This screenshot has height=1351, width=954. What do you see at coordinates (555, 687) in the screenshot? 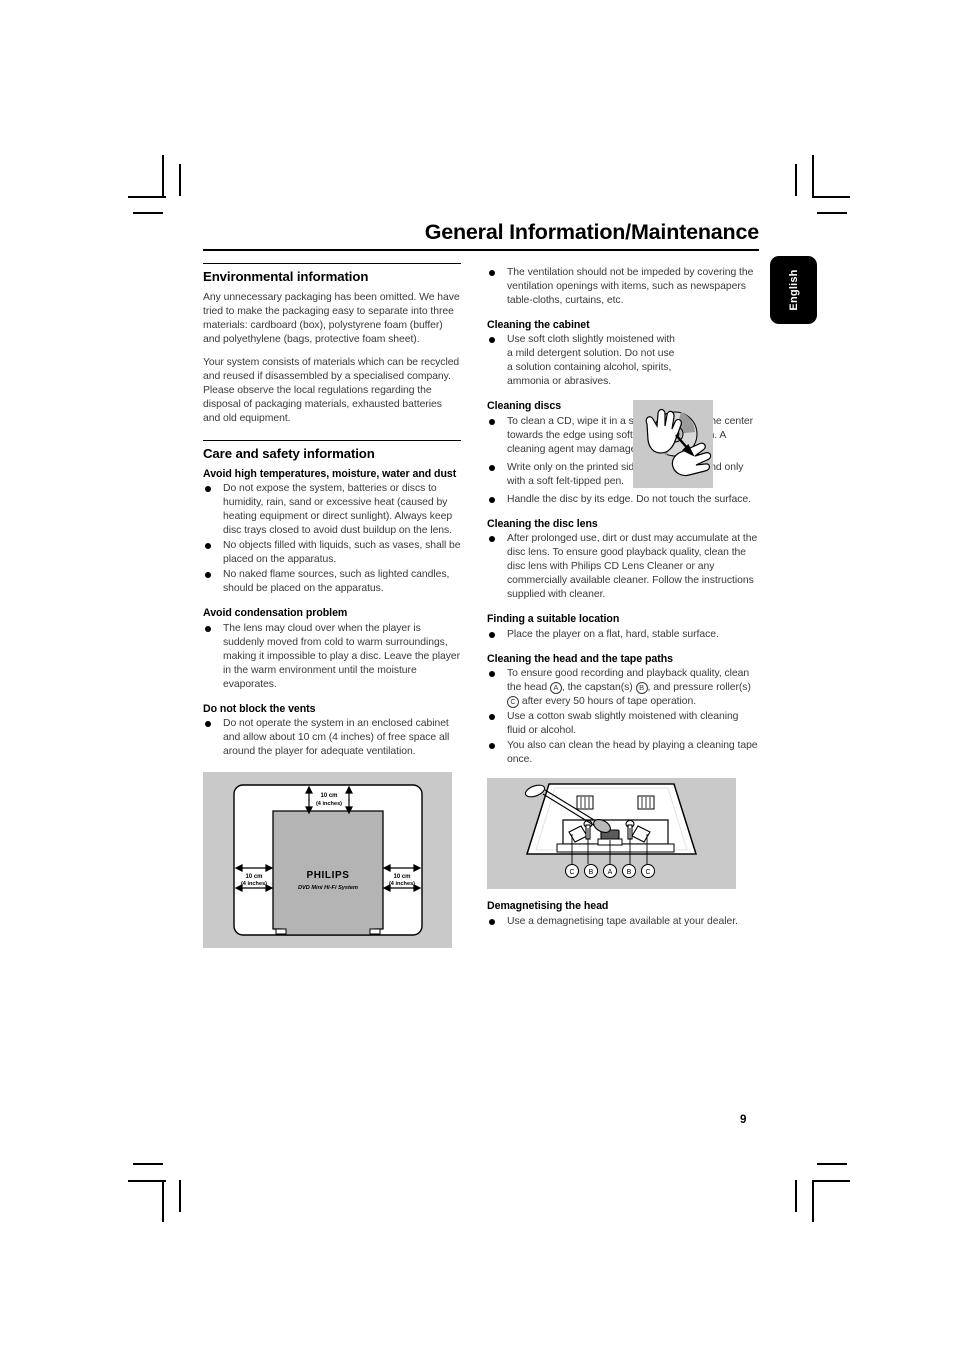
I see `callout-marker-a: A` at bounding box center [555, 687].